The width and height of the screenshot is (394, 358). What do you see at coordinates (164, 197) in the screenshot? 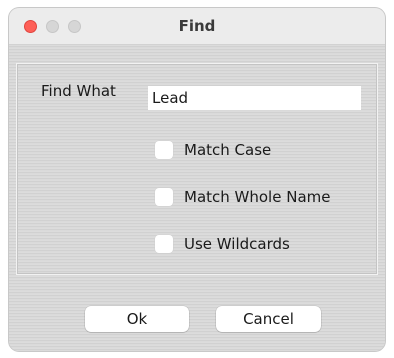
I see `match-whole-name-checkbox` at bounding box center [164, 197].